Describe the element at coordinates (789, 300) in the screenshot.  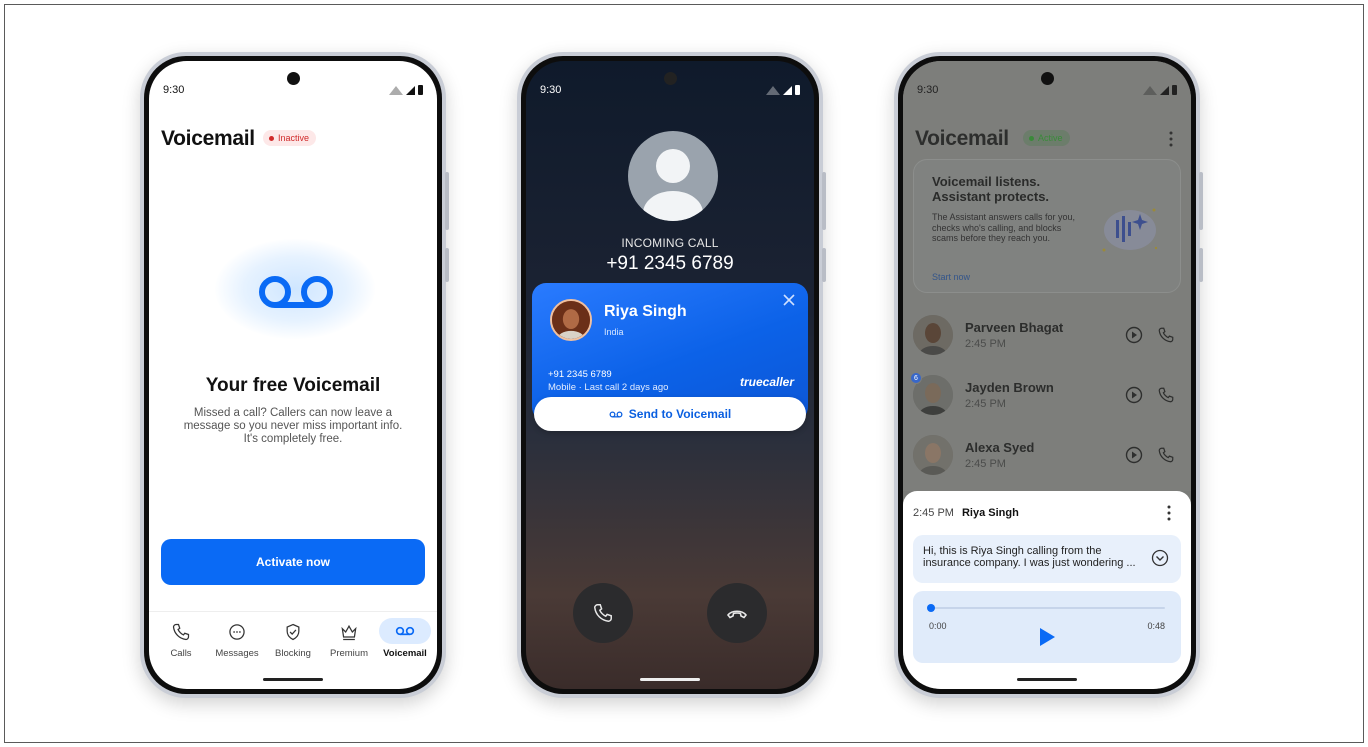
I see `close-icon` at that location.